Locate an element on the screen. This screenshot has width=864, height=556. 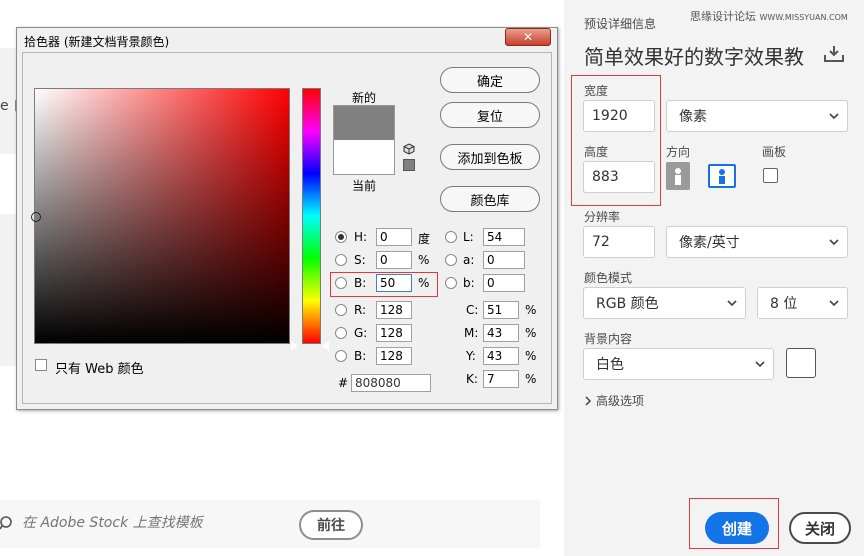
watermark: 思缘设计论坛 WWW.MISSYUAN.COM is located at coordinates (769, 16).